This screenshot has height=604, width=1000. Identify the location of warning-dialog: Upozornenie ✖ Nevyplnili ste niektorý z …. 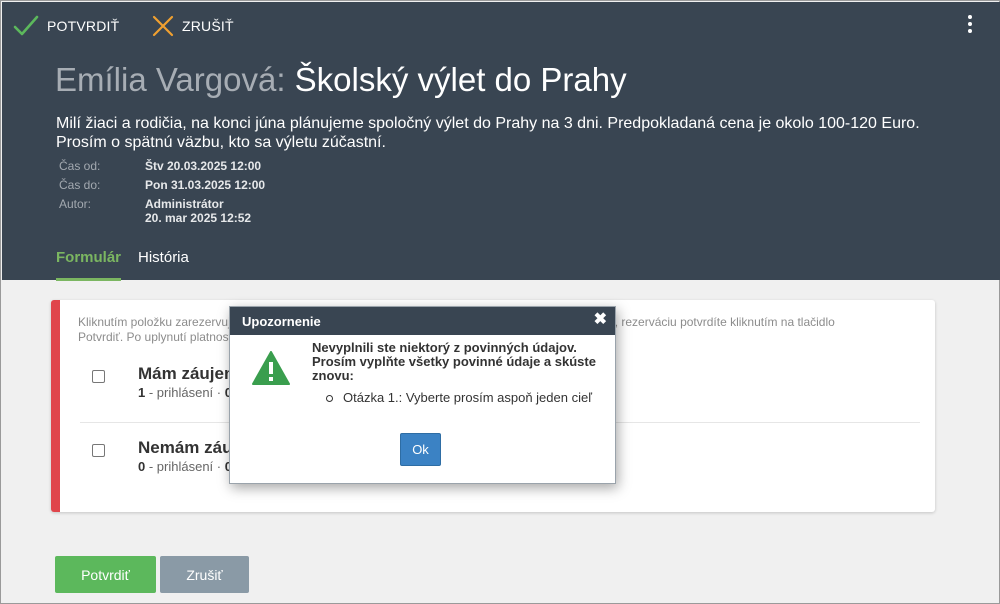
(422, 395).